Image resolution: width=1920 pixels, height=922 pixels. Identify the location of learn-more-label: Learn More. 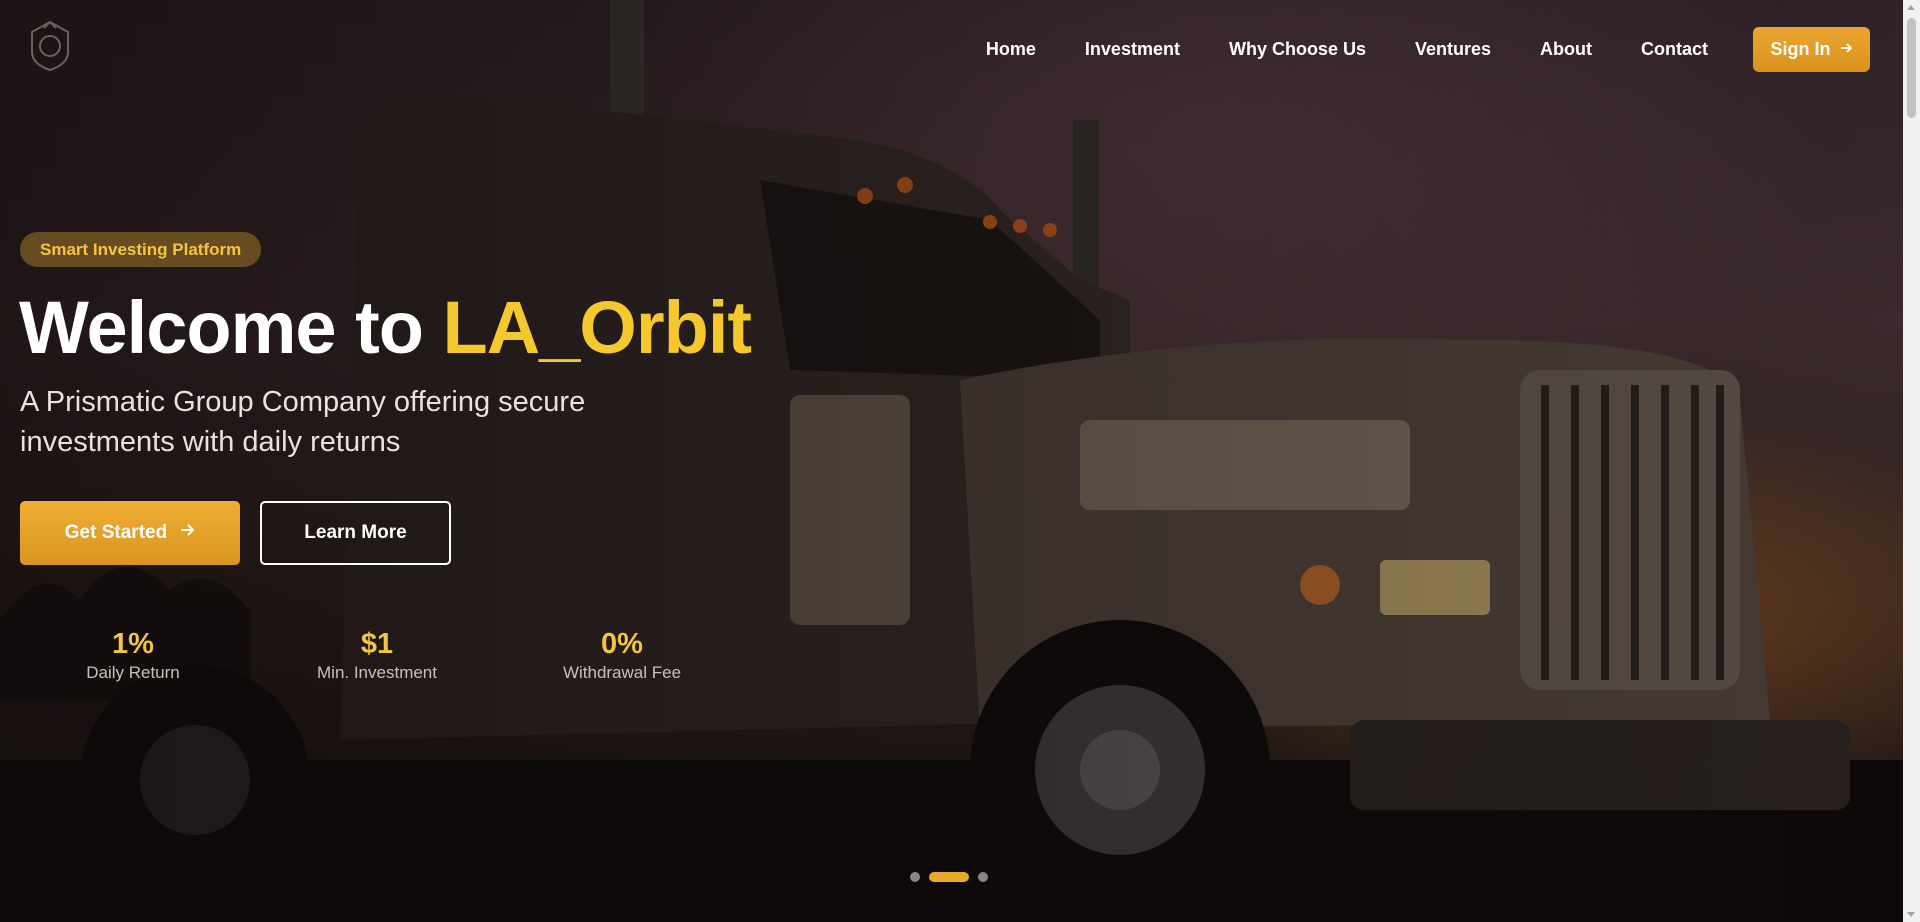
(355, 532).